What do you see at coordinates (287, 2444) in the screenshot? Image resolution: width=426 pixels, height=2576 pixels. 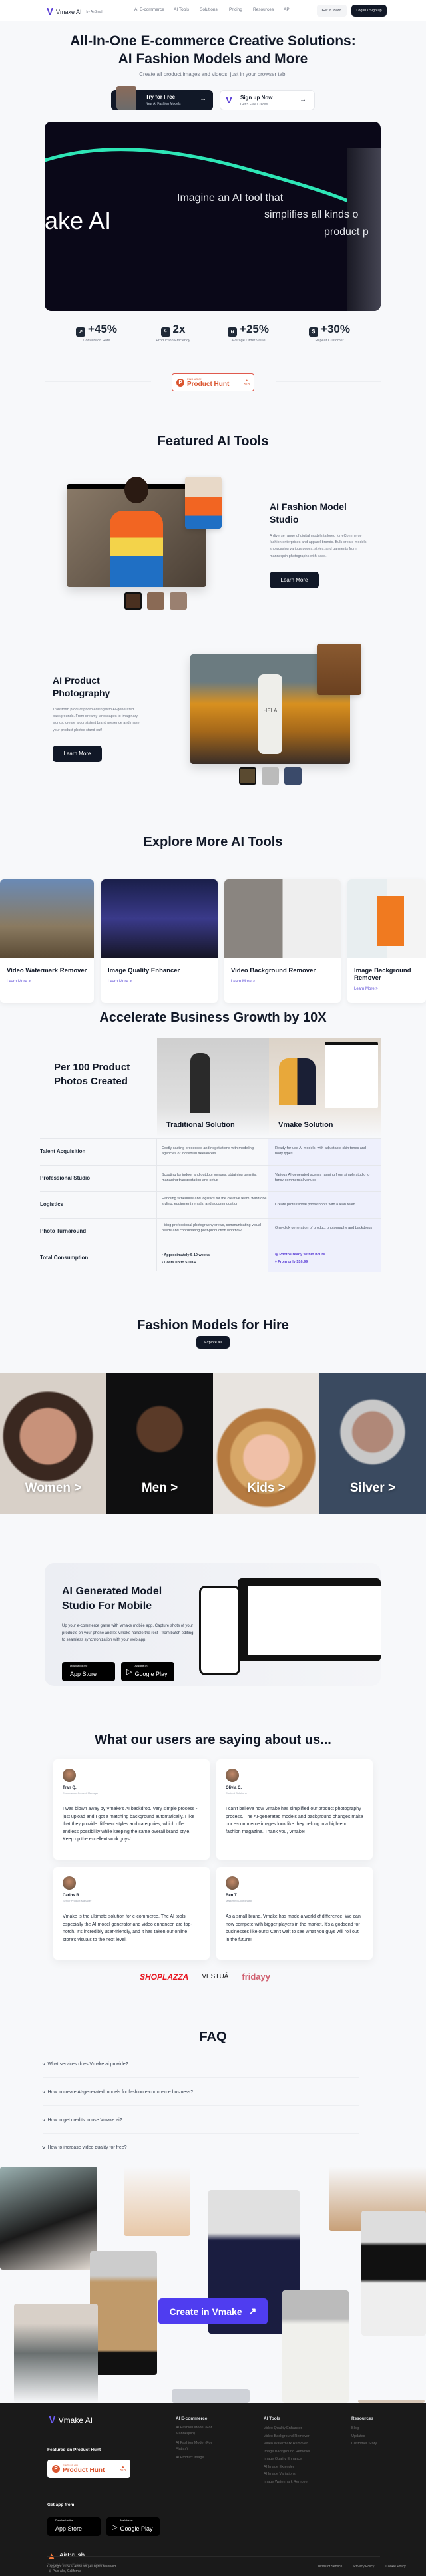 I see `footer-link: Video Watermark Remover` at bounding box center [287, 2444].